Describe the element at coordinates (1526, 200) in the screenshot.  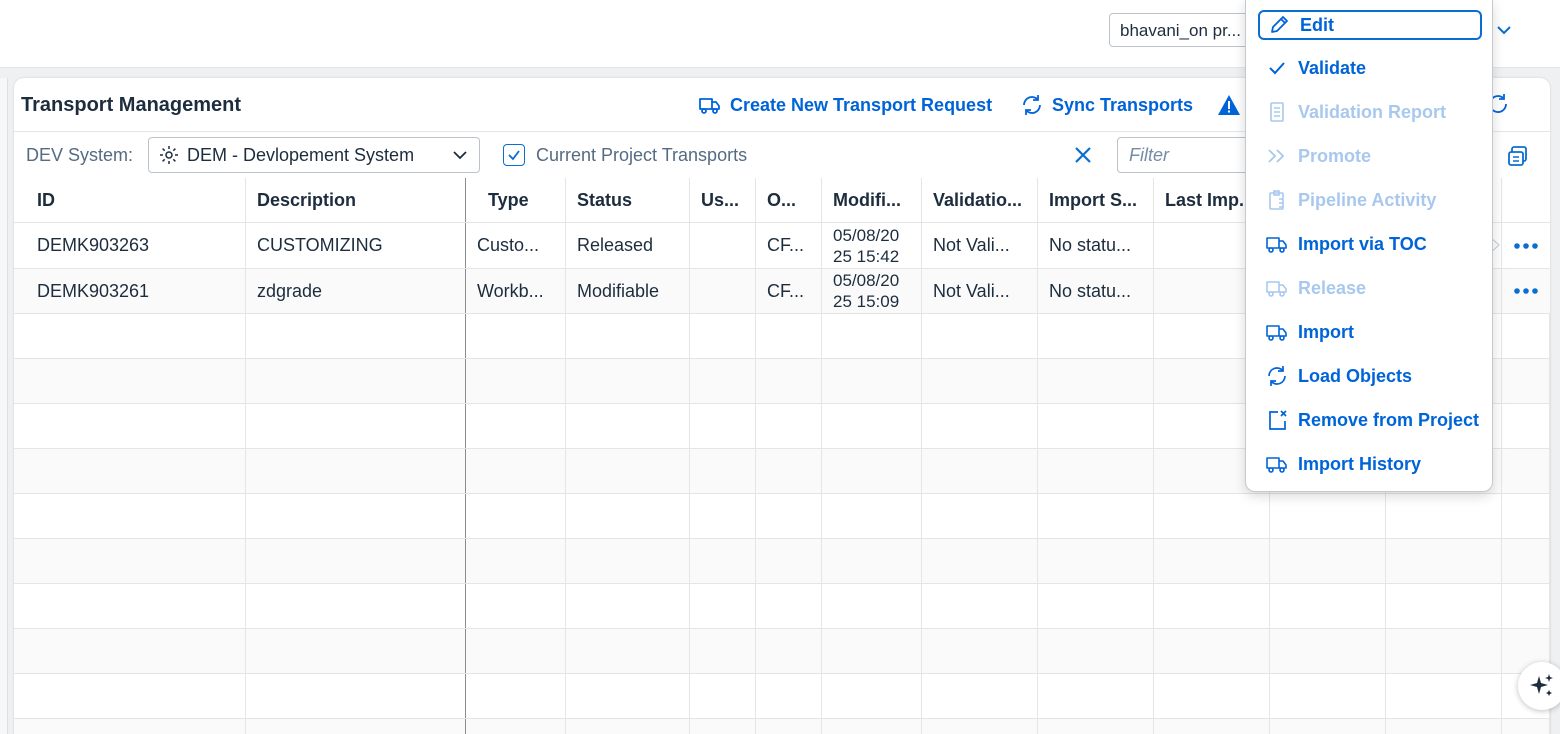
I see `column-header-actions` at that location.